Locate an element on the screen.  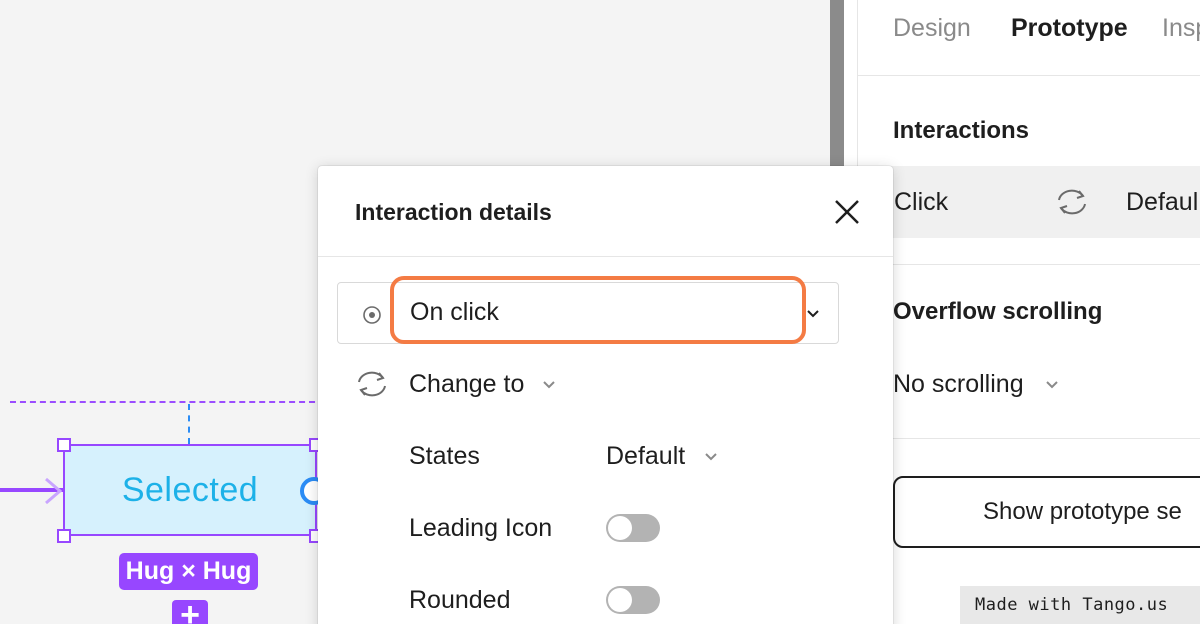
overflow-heading: Overflow scrolling is located at coordinates (998, 311).